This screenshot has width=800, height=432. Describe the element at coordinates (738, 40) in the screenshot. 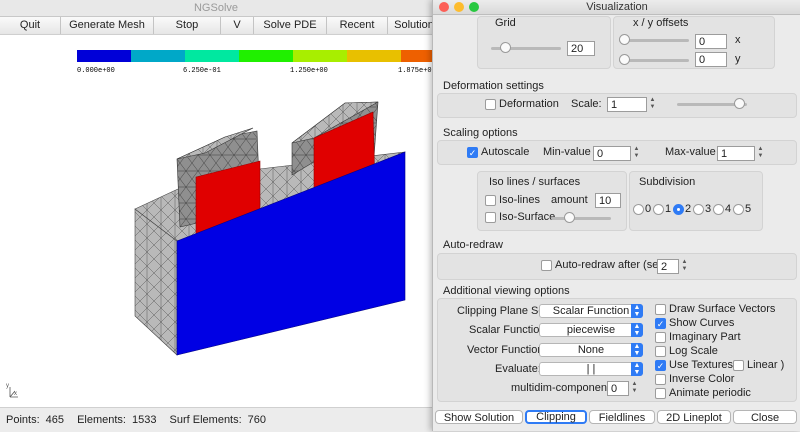

I see `x-axis-label: x` at that location.